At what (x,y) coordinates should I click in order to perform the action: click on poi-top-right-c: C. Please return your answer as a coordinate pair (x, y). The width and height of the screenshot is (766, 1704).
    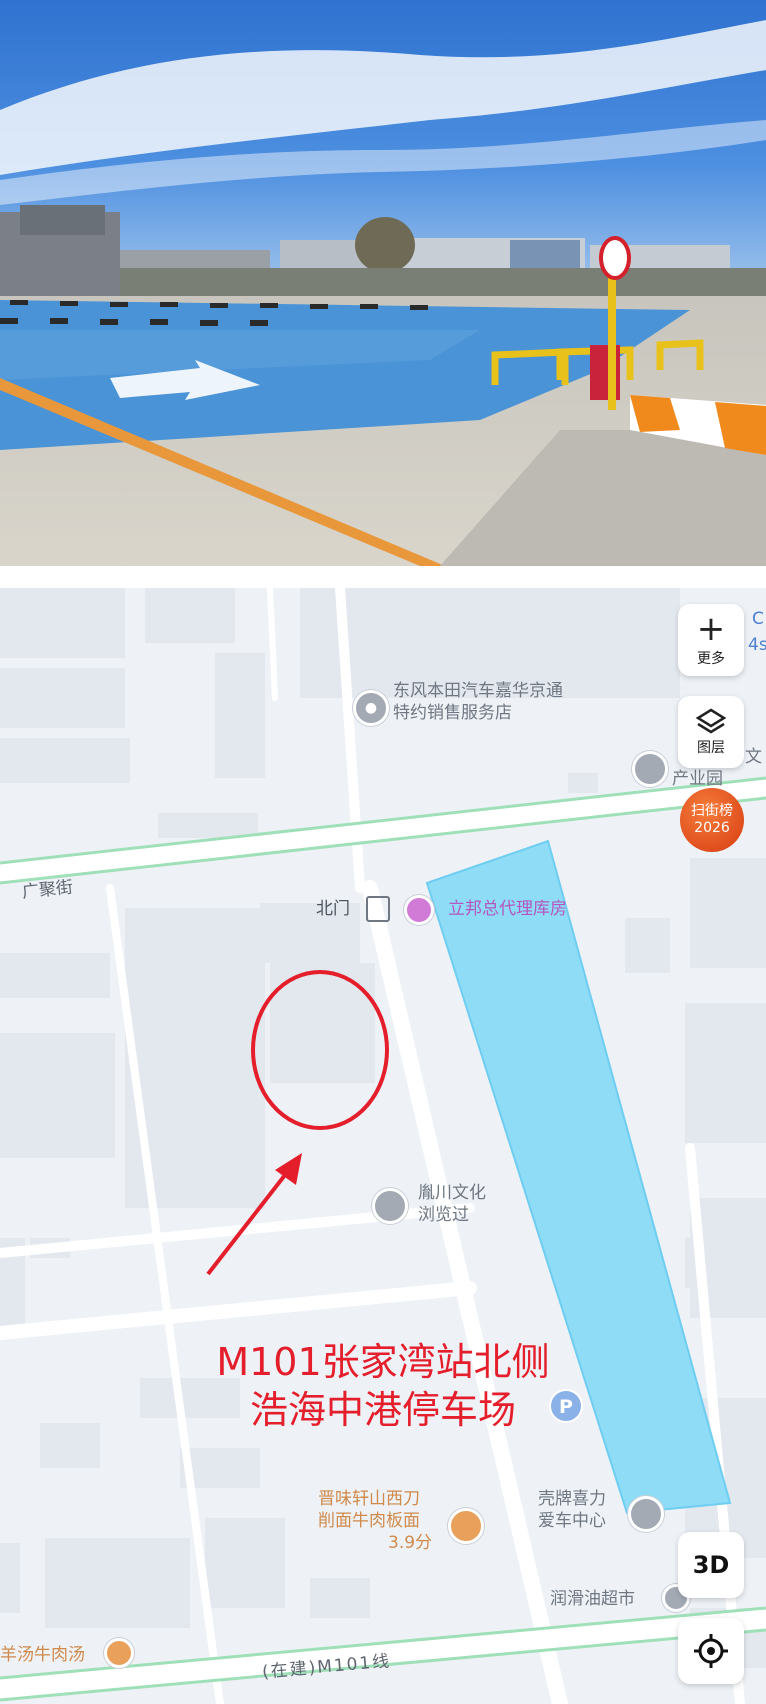
    Looking at the image, I should click on (758, 619).